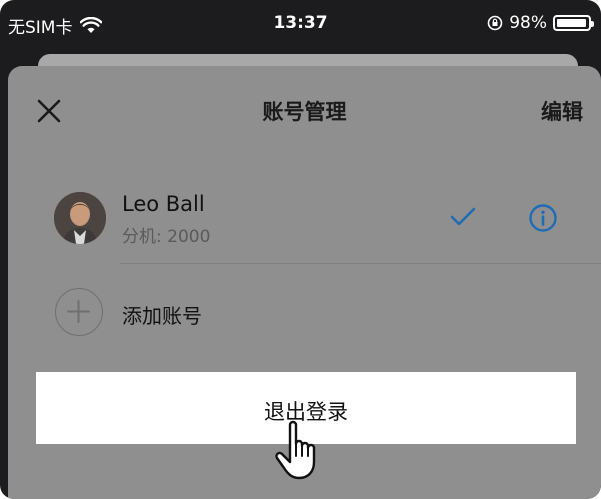 The width and height of the screenshot is (601, 499). What do you see at coordinates (528, 23) in the screenshot?
I see `battery-percent: 98%` at bounding box center [528, 23].